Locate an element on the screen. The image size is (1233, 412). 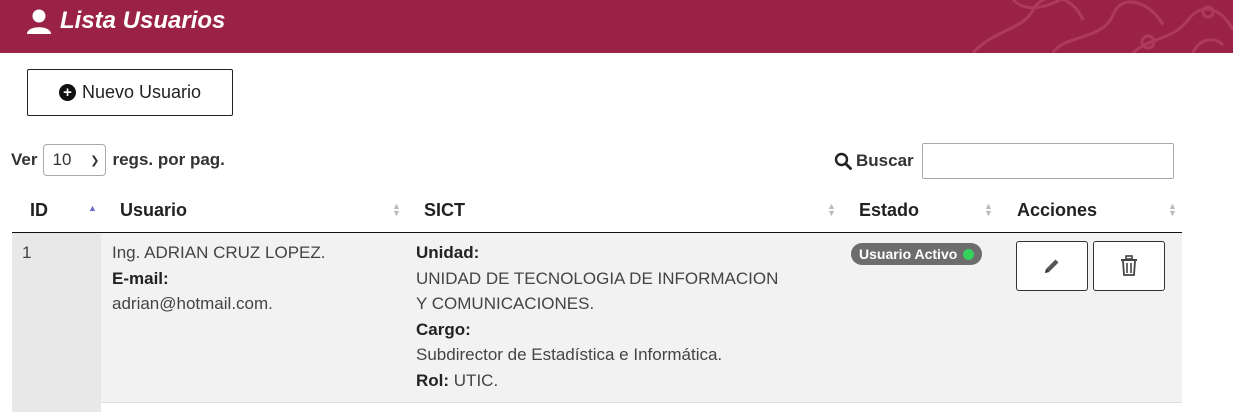
page-length-value: 10 is located at coordinates (62, 159).